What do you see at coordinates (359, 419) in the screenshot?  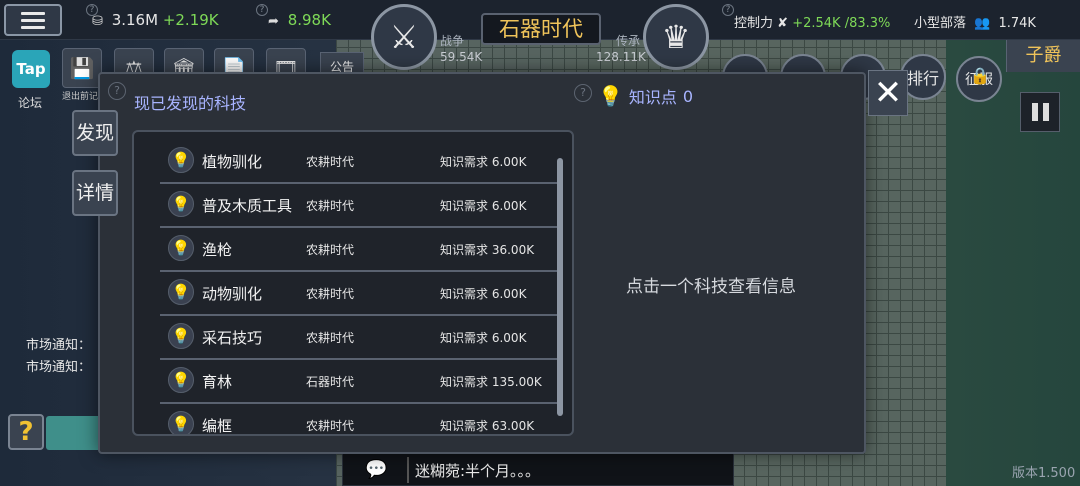 I see `tech-row: 💡 编框 农耕时代 知识需求 63.00K` at bounding box center [359, 419].